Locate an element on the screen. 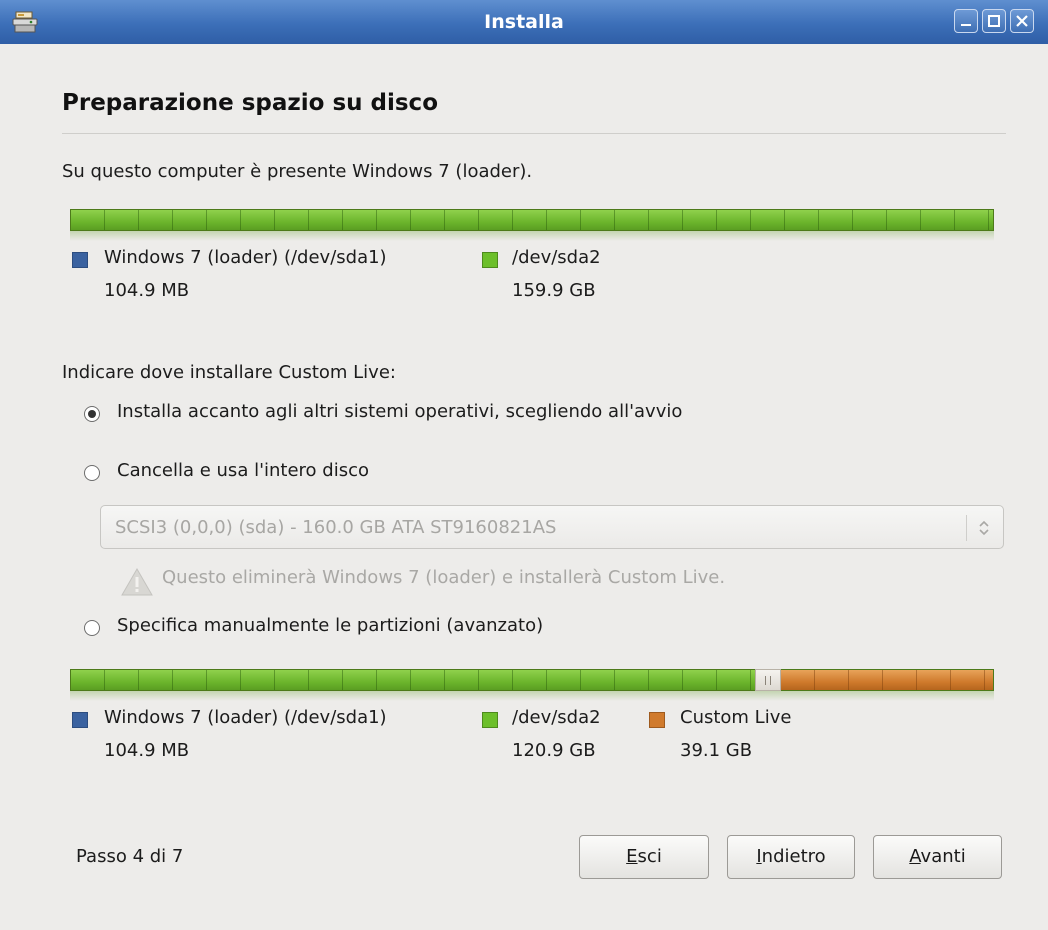  page-title: Preparazione spazio su disco is located at coordinates (250, 103).